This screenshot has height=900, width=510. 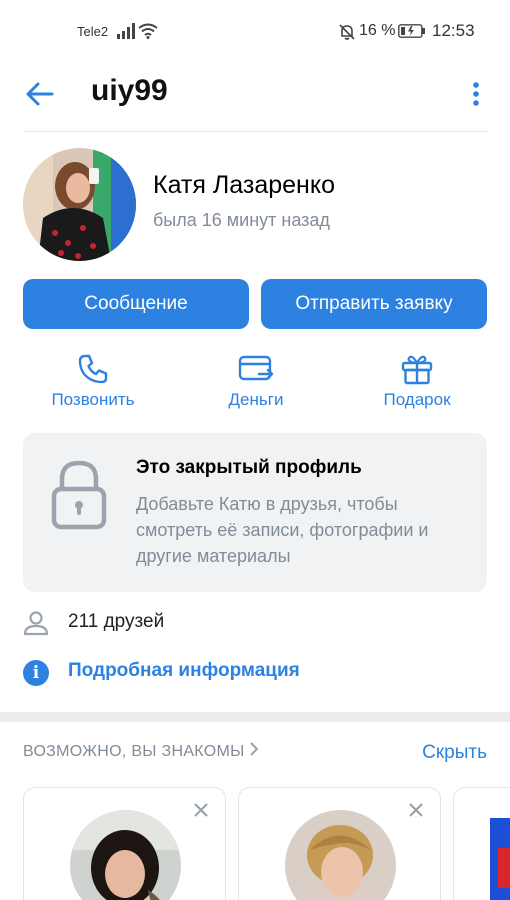 I want to click on battery-percent: 16 %, so click(x=377, y=30).